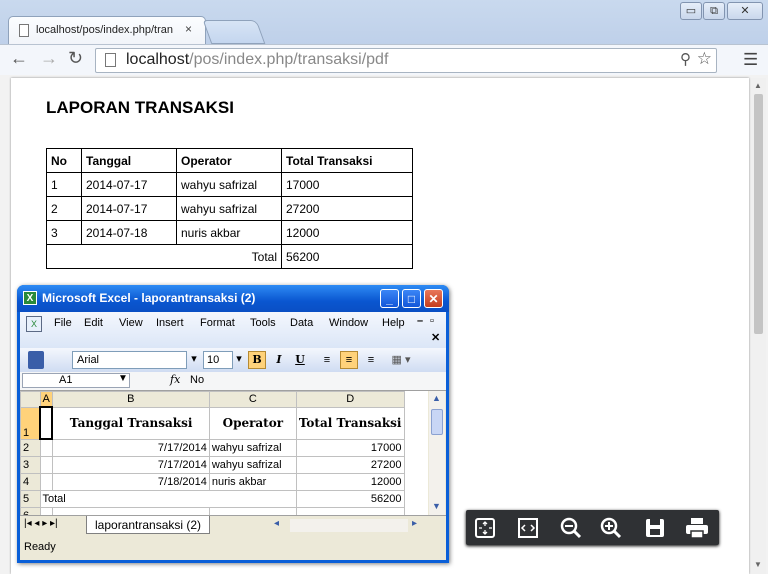  What do you see at coordinates (401, 360) in the screenshot?
I see `borders-icon: ▦ ▾` at bounding box center [401, 360].